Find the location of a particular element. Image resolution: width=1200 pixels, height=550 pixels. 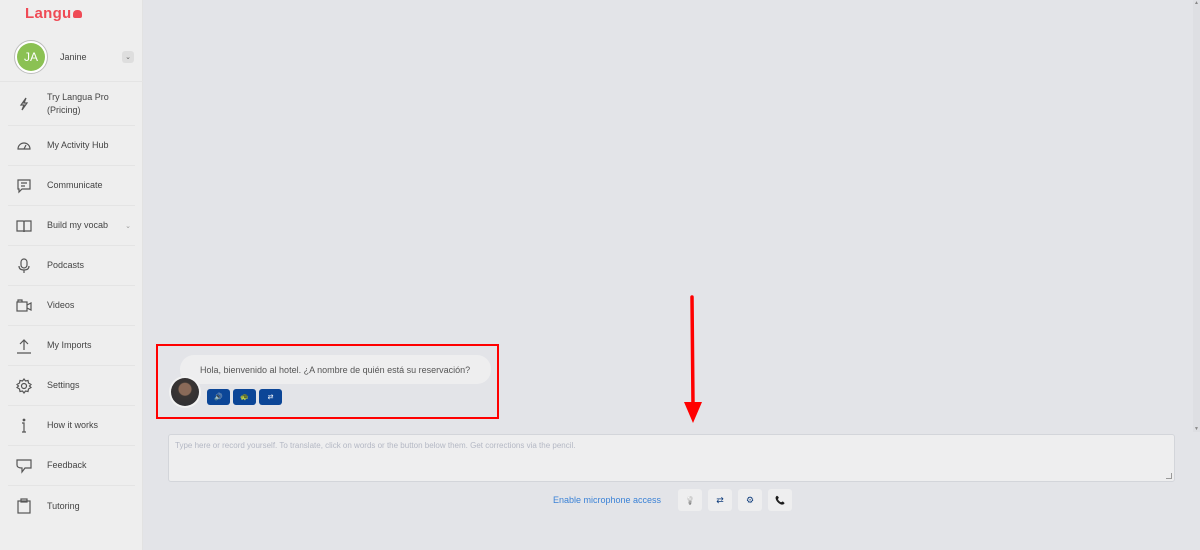

avatar: JA is located at coordinates (31, 57).